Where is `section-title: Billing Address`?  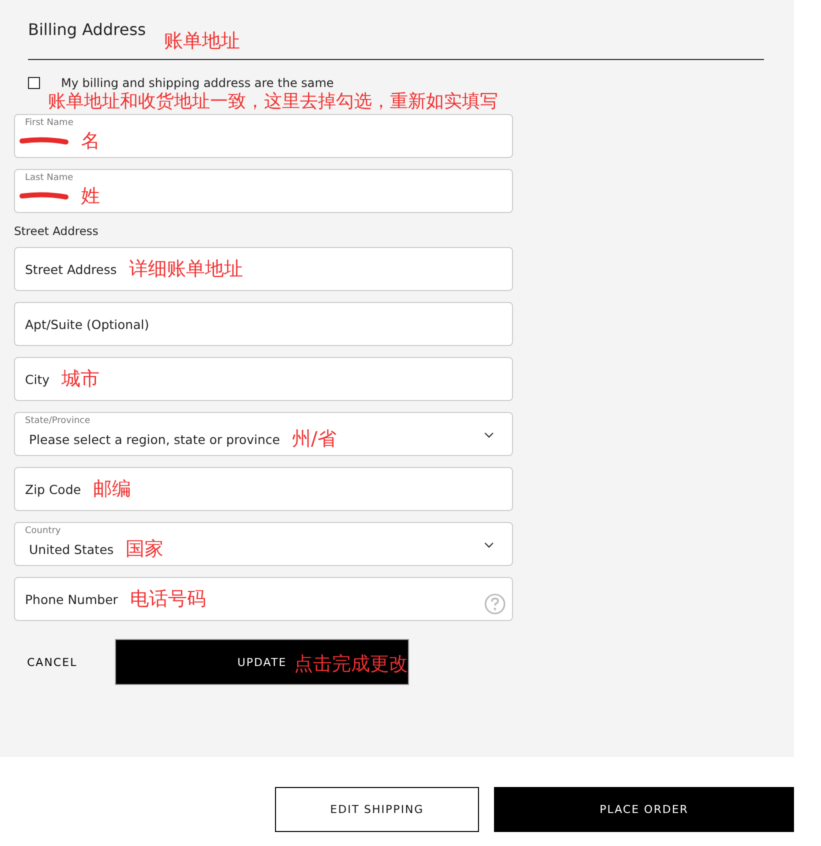 section-title: Billing Address is located at coordinates (87, 29).